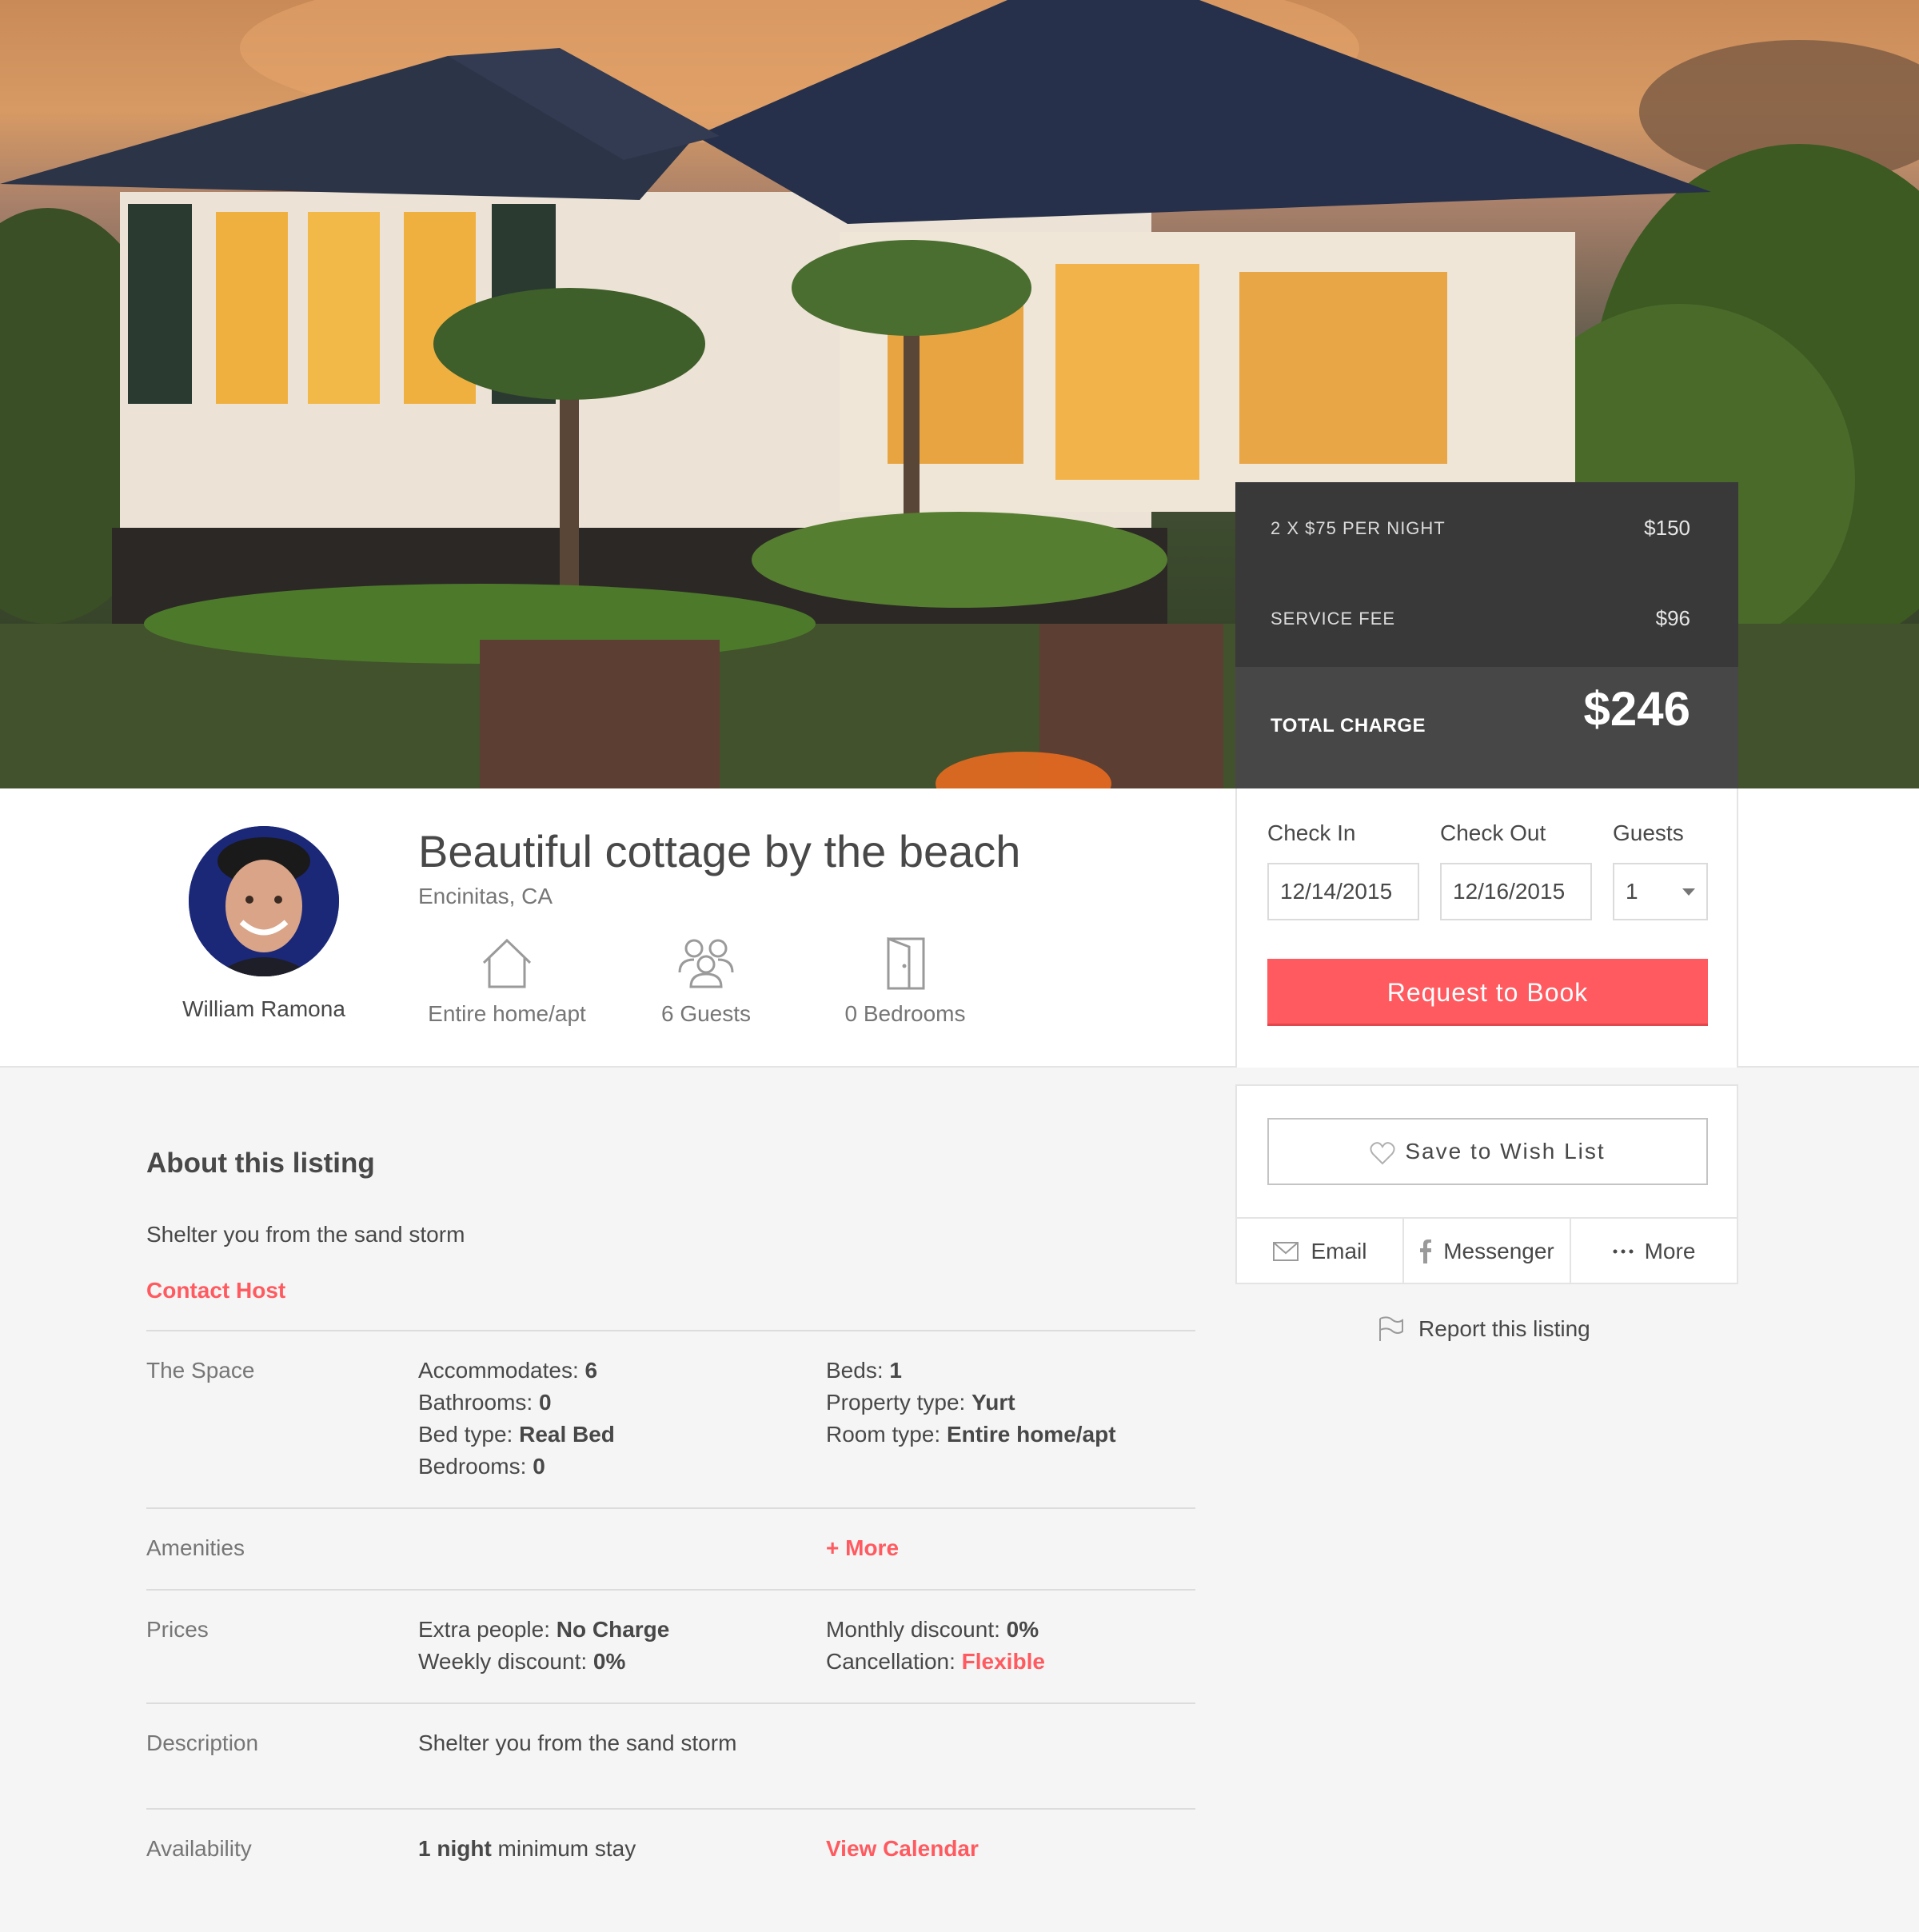 The height and width of the screenshot is (1932, 1919). Describe the element at coordinates (485, 1403) in the screenshot. I see `bathrooms-line: Bathrooms: 0` at that location.